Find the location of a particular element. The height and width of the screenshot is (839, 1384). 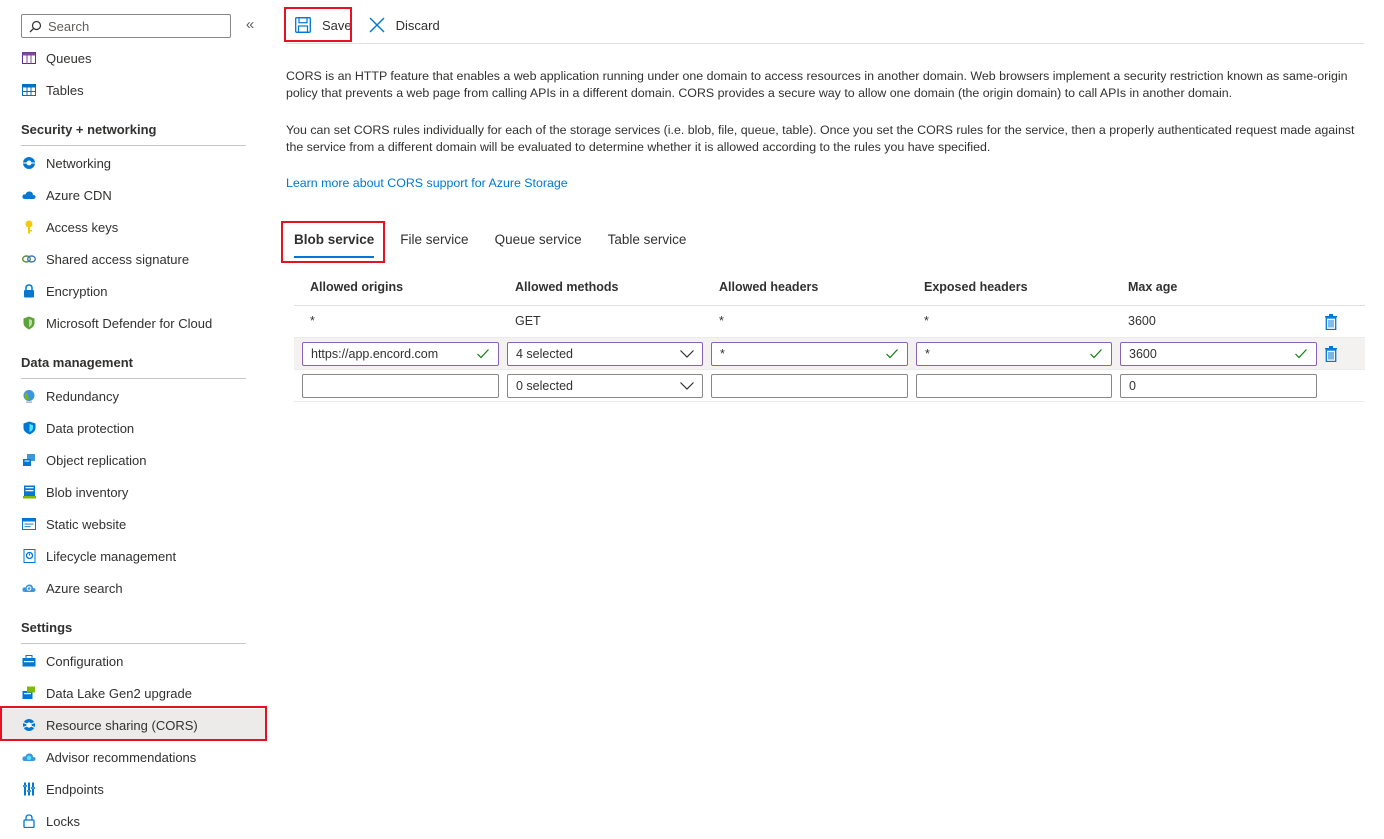

sidebar-item-object-replication: Object replication is located at coordinates (133, 460).